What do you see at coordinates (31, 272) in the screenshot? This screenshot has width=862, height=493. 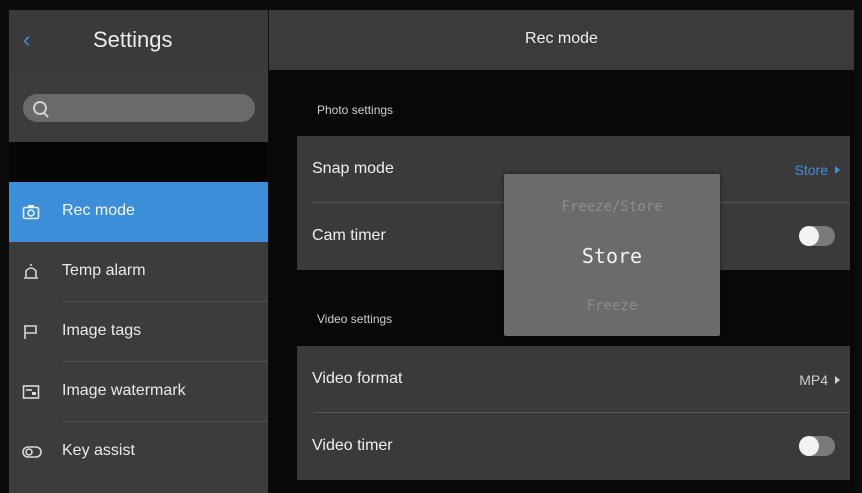 I see `alarm-icon` at bounding box center [31, 272].